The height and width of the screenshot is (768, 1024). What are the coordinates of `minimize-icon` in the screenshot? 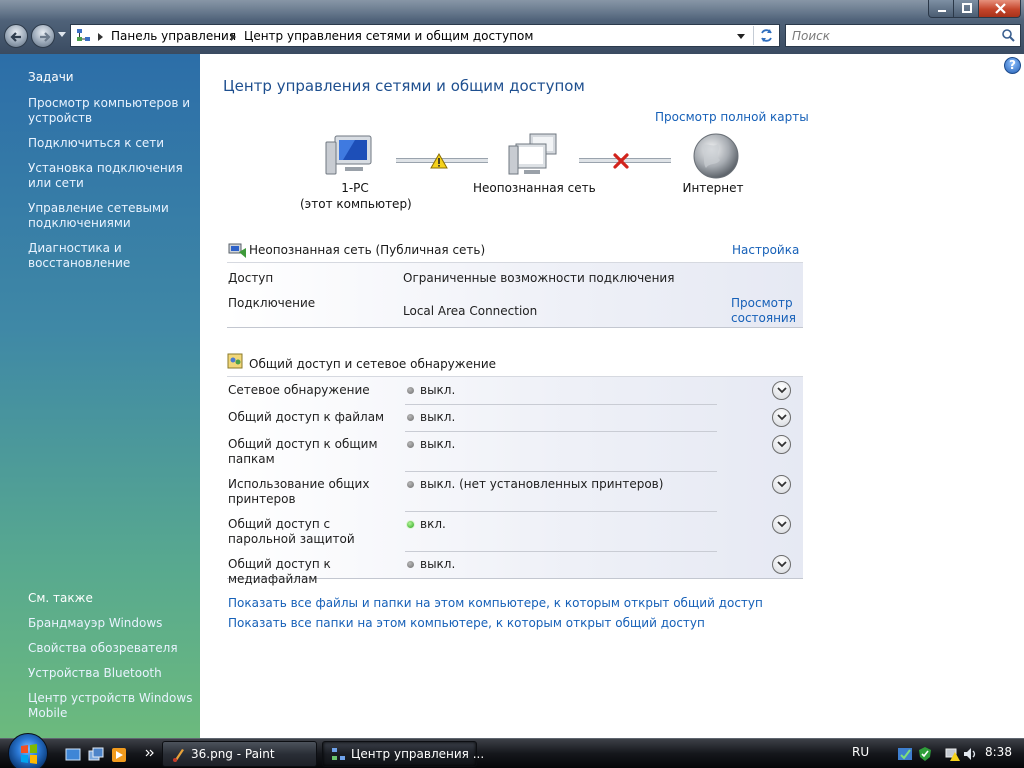 It's located at (942, 11).